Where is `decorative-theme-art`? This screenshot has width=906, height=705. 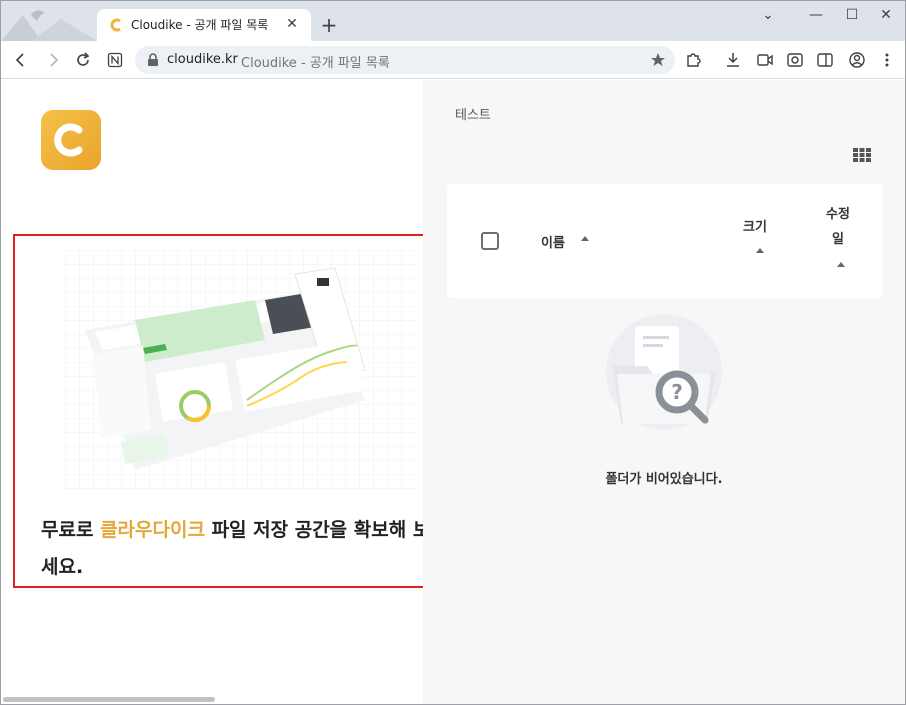 decorative-theme-art is located at coordinates (49, 25).